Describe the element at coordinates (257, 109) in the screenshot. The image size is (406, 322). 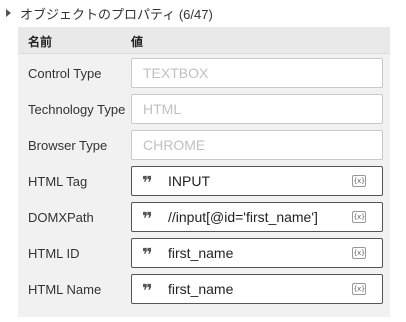
I see `technology-type-field: HTML` at that location.